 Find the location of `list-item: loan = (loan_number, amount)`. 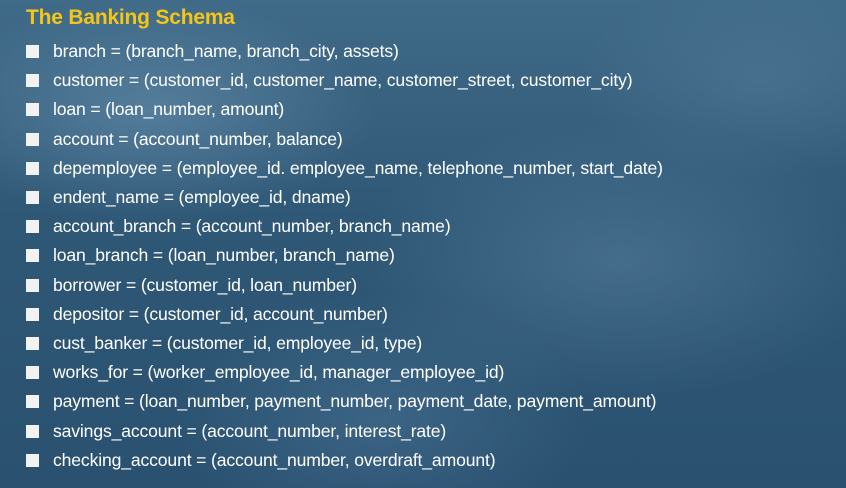

list-item: loan = (loan_number, amount) is located at coordinates (344, 109).